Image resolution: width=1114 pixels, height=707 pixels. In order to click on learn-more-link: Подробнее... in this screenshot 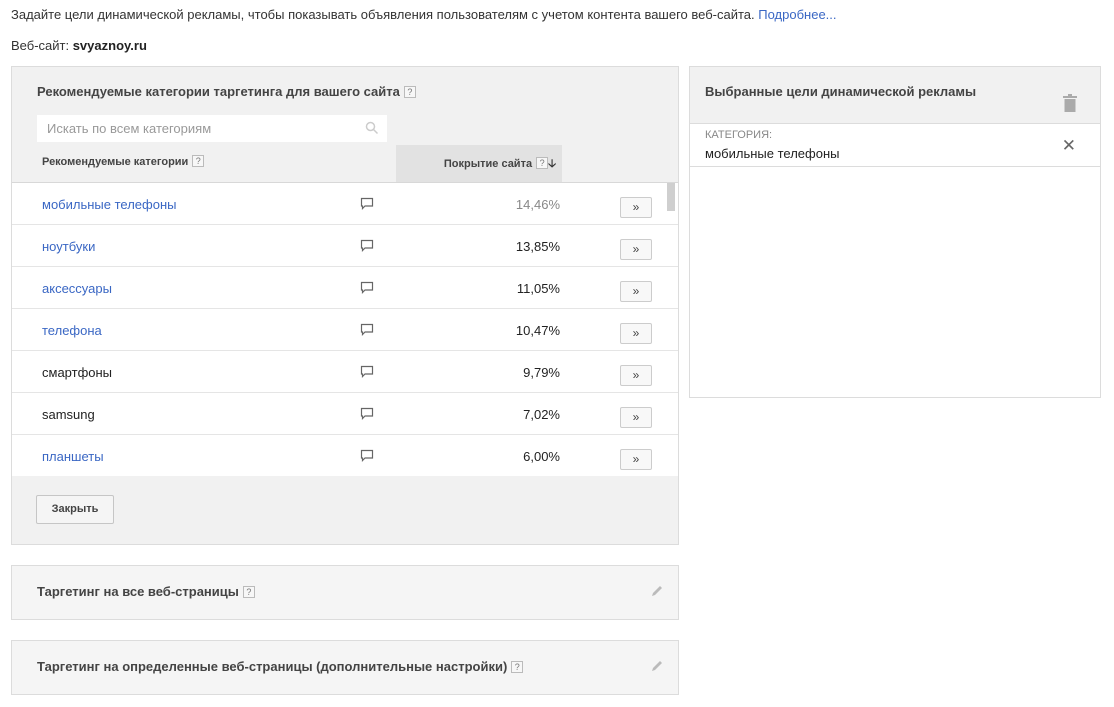, I will do `click(797, 14)`.